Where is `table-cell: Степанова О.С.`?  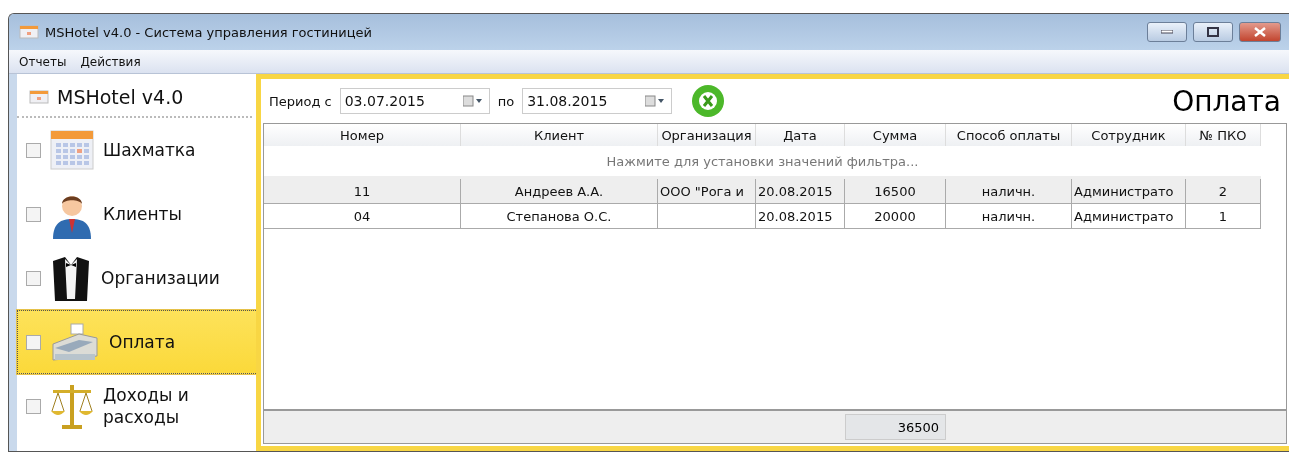
table-cell: Степанова О.С. is located at coordinates (559, 216).